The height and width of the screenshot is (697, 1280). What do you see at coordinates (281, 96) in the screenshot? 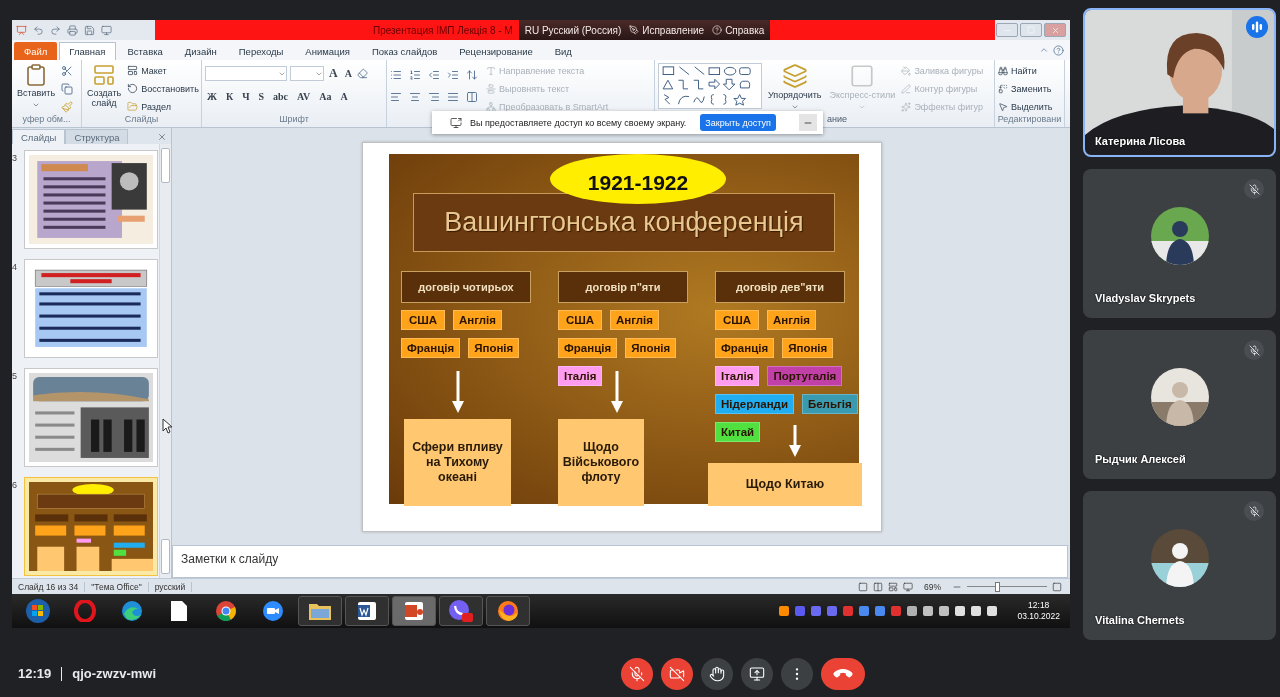
I see `format-button: abc` at bounding box center [281, 96].